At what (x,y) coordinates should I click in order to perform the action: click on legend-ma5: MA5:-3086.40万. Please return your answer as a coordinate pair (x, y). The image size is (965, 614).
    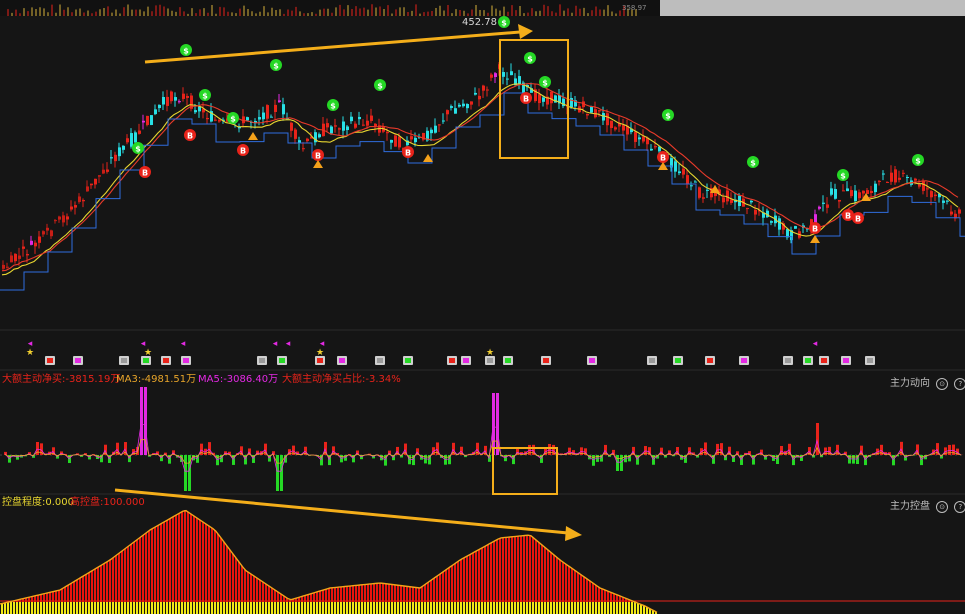
    Looking at the image, I should click on (238, 379).